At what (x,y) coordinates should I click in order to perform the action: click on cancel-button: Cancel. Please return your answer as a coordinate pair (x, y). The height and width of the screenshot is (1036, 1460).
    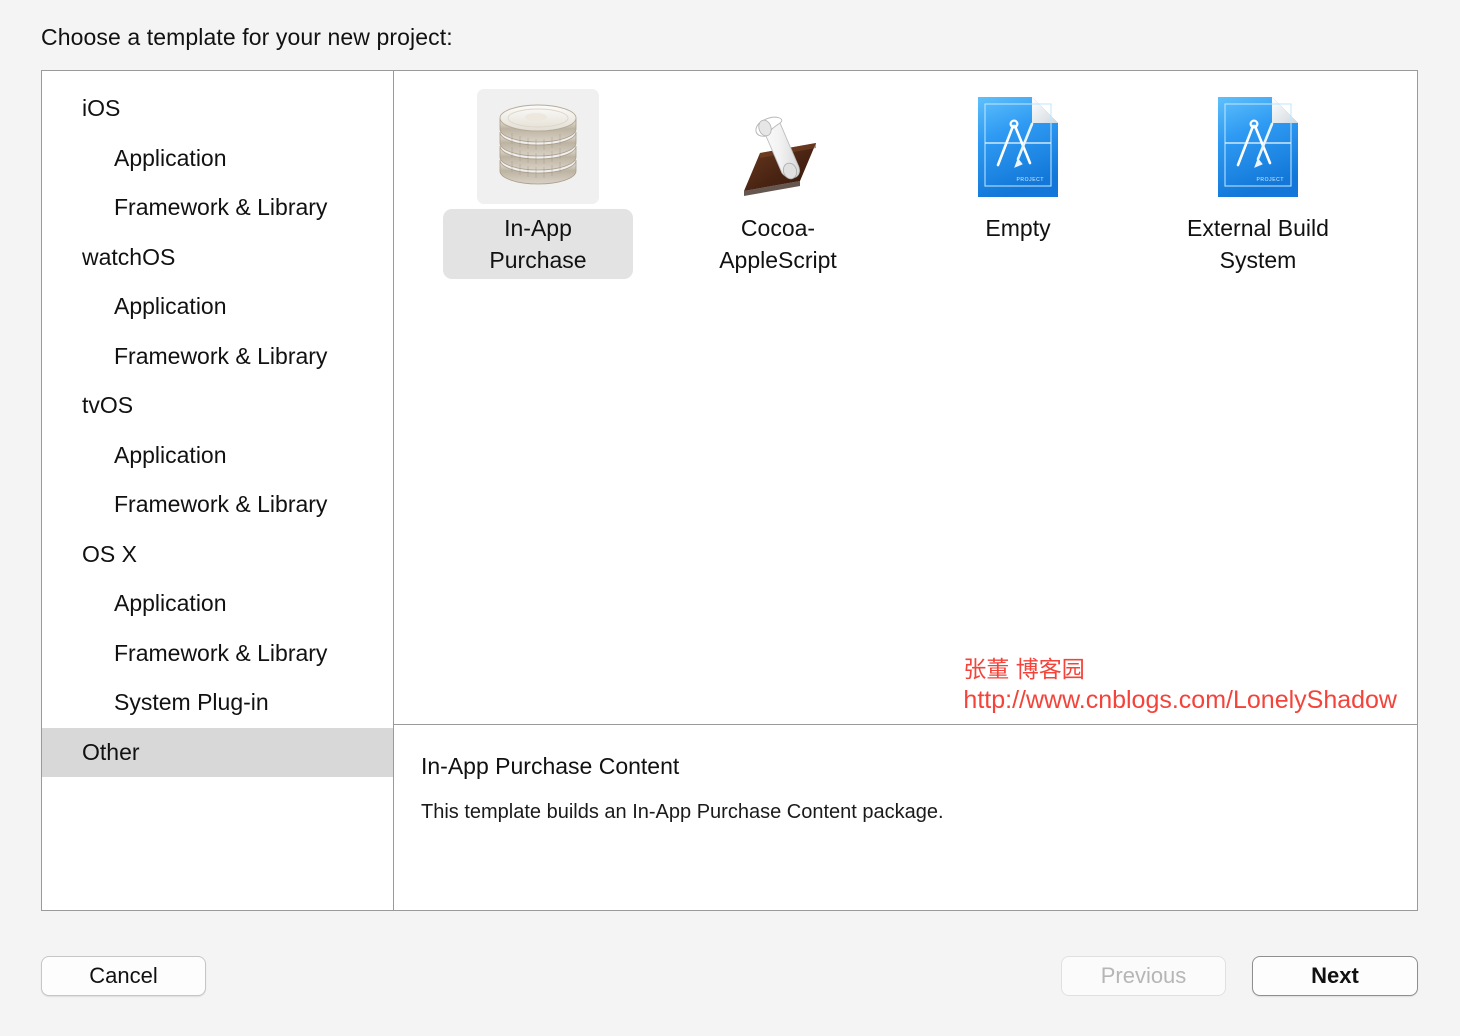
    Looking at the image, I should click on (123, 976).